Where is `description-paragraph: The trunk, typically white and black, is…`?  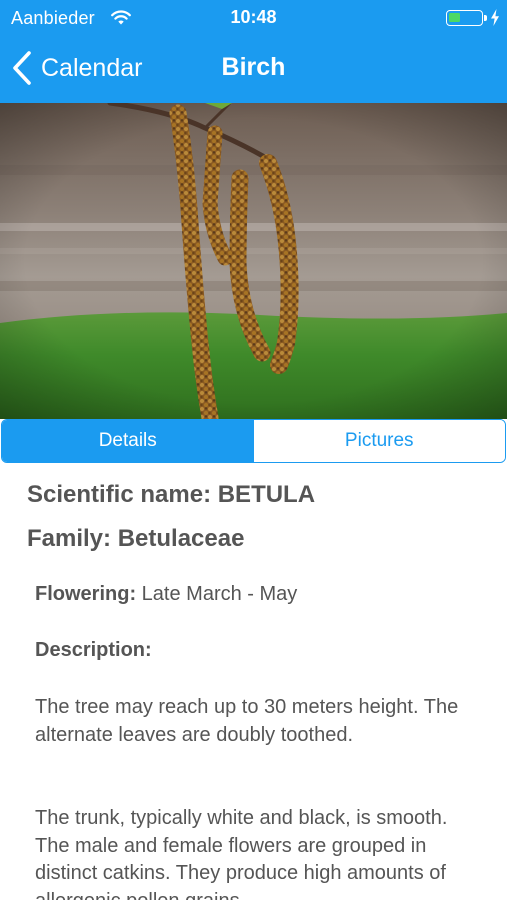
description-paragraph: The trunk, typically white and black, is… is located at coordinates (241, 853).